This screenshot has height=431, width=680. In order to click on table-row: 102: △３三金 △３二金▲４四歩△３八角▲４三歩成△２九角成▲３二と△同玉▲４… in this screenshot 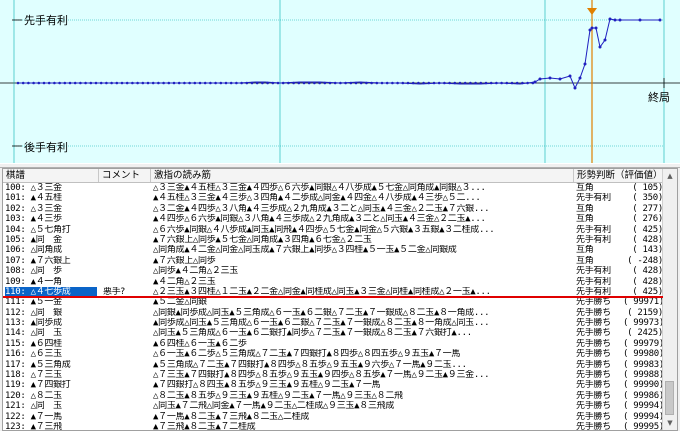, I will do `click(333, 209)`.